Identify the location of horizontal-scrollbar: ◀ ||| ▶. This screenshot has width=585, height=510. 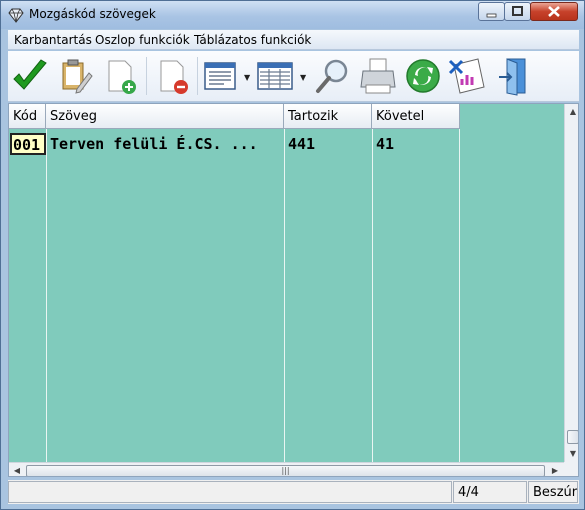
(286, 469).